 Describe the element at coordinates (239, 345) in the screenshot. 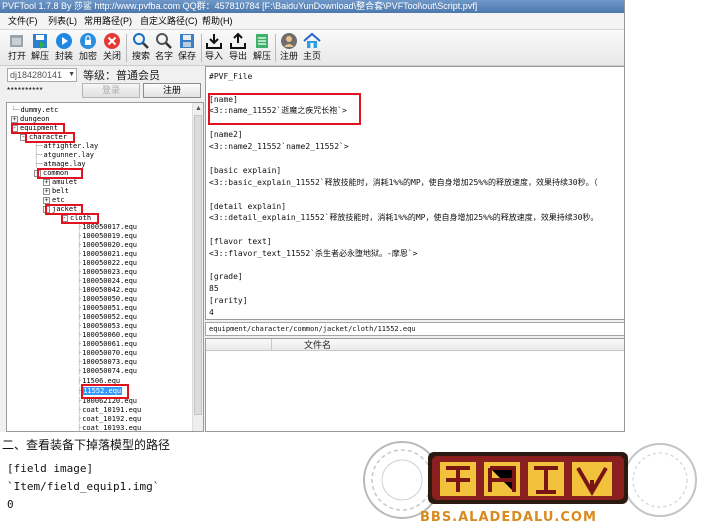

I see `column-header-blank` at that location.